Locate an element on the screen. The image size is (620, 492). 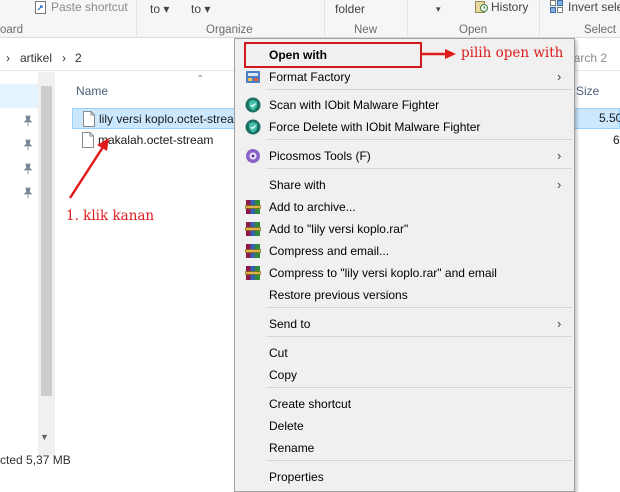
annotation-pilih-open-with: pilih open with is located at coordinates (512, 53).